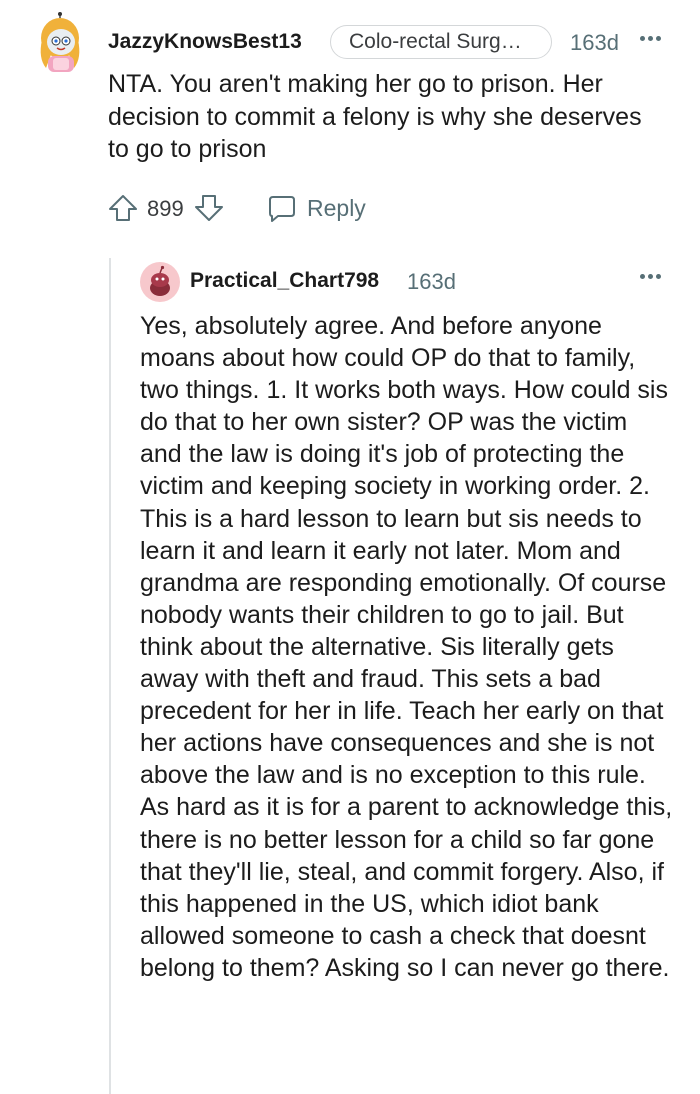 Image resolution: width=700 pixels, height=1094 pixels. What do you see at coordinates (110, 676) in the screenshot?
I see `thread-line` at bounding box center [110, 676].